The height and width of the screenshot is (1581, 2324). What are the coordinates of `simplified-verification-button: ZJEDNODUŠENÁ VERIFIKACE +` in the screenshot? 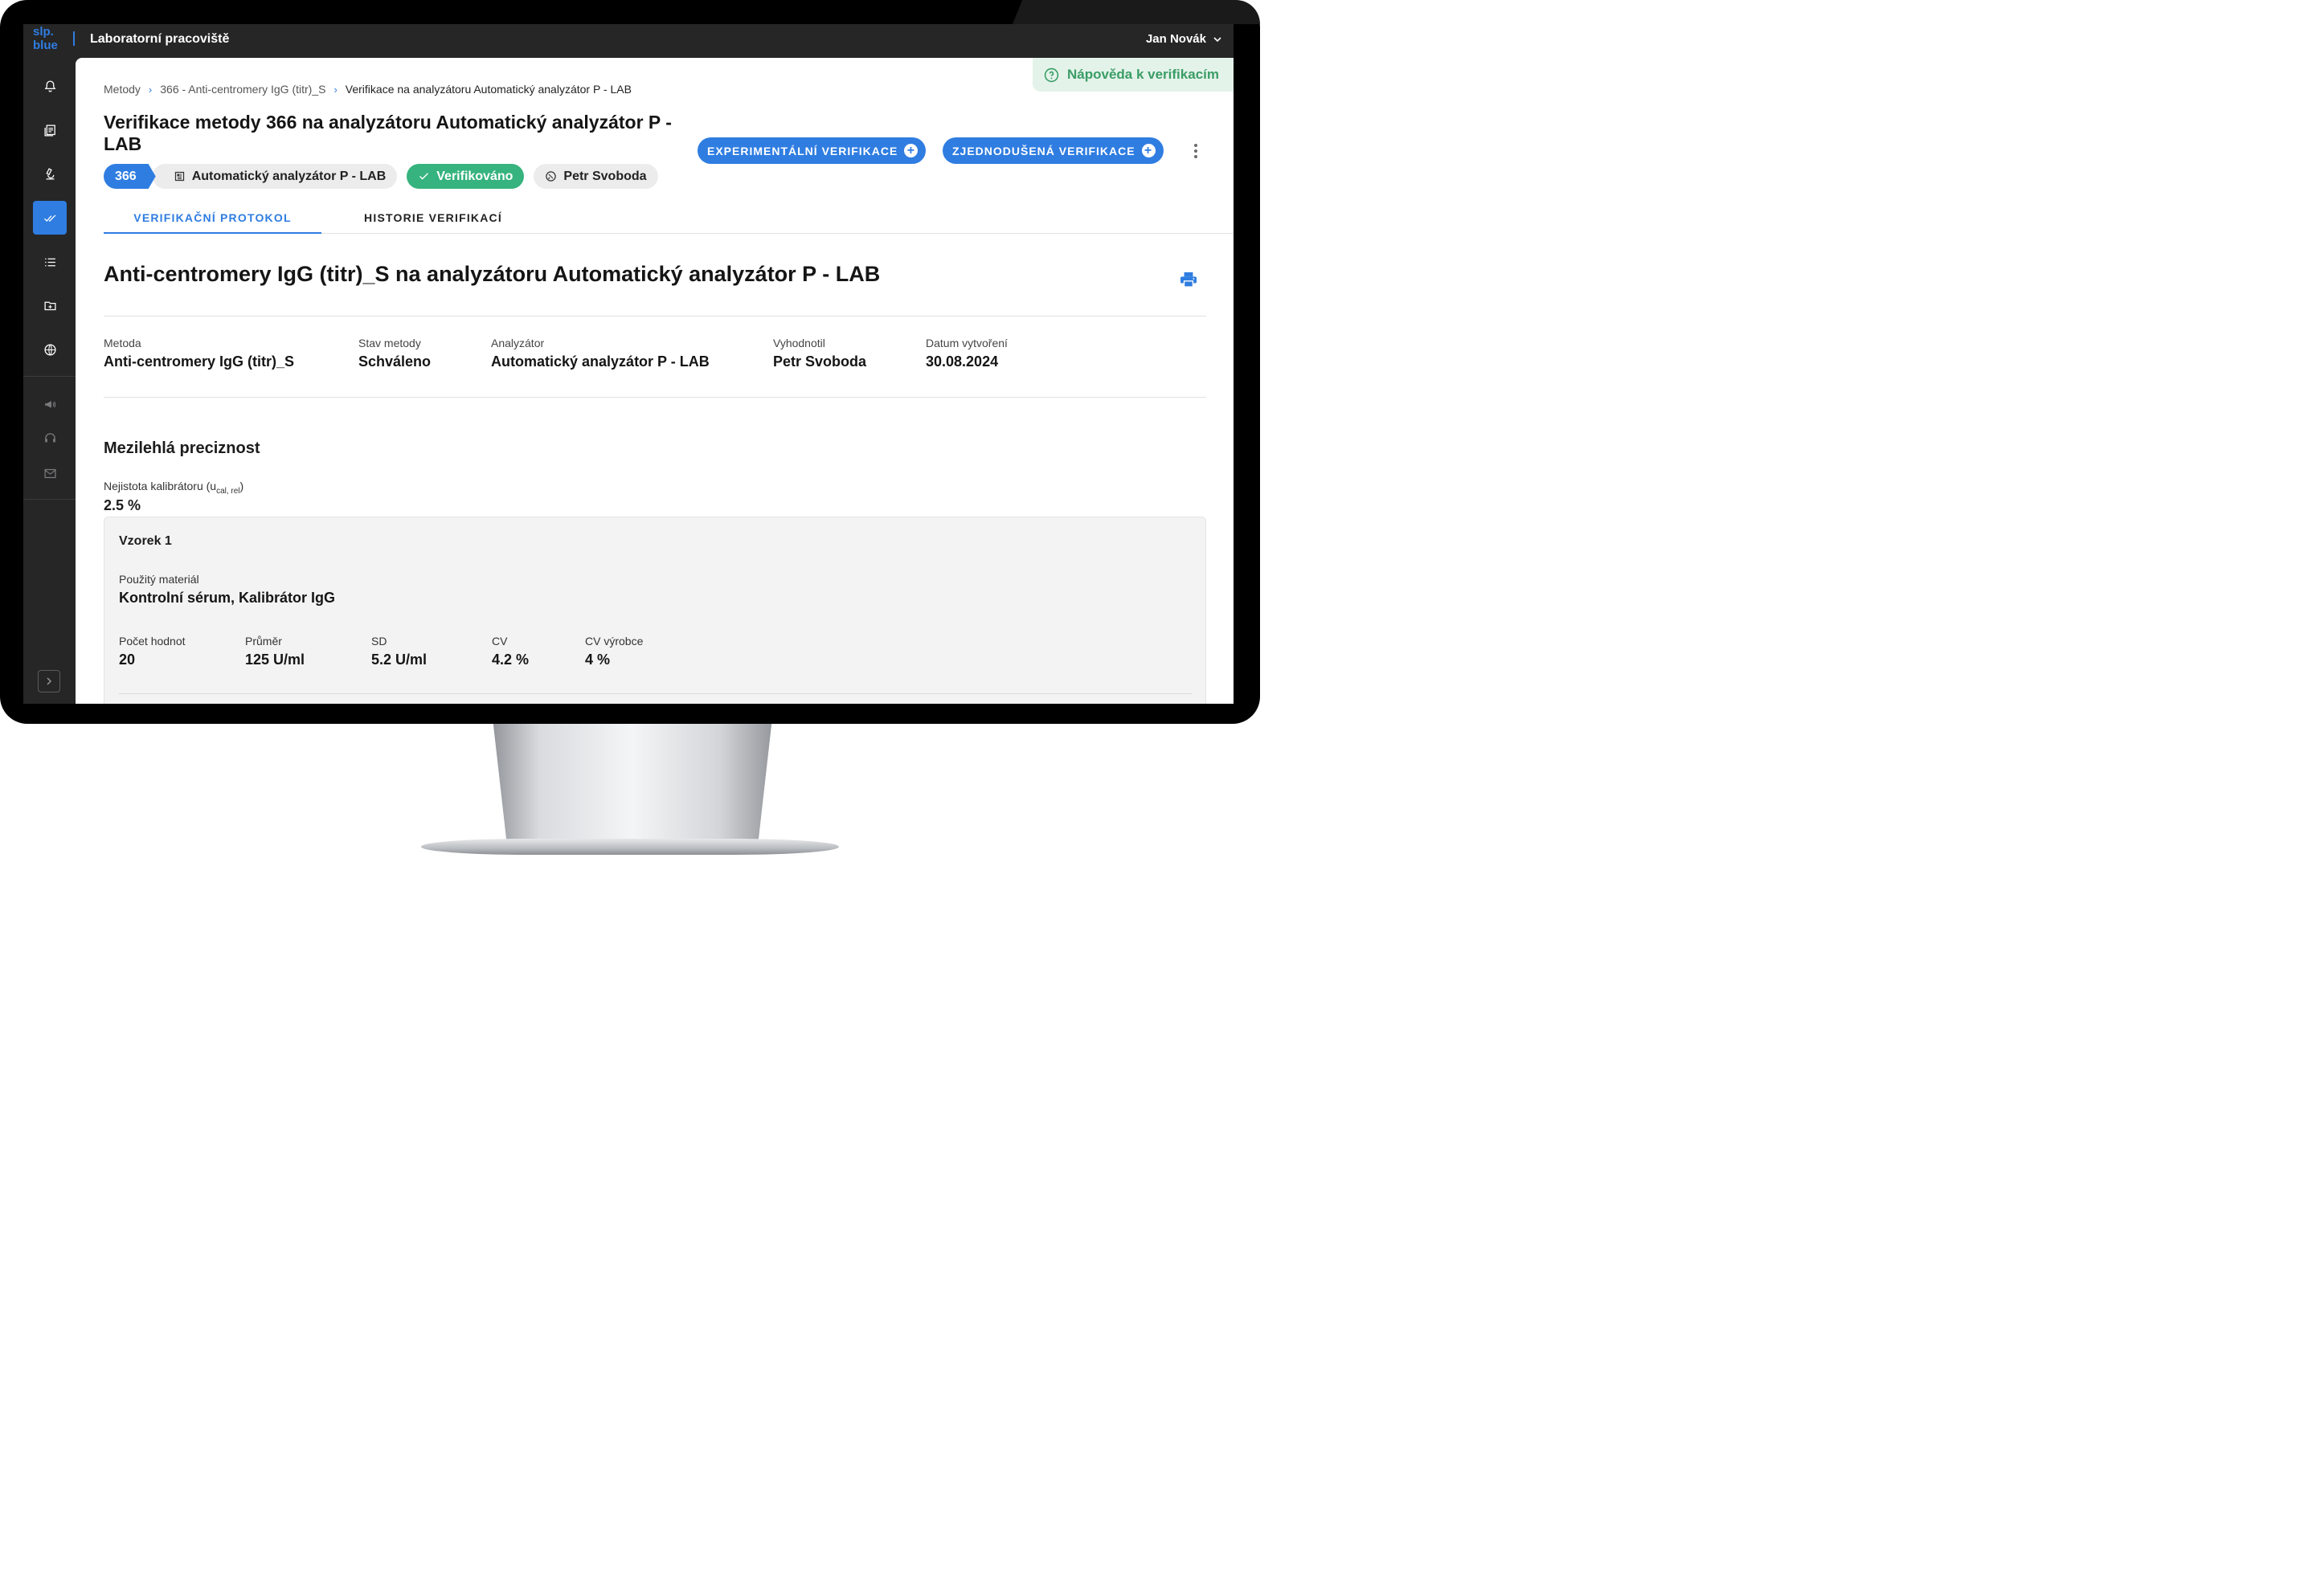 It's located at (1053, 150).